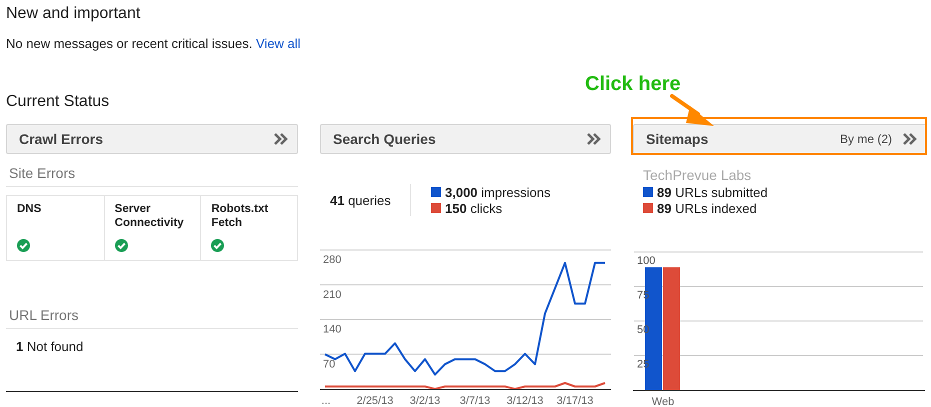 The image size is (931, 407). I want to click on status-message: No new messages or recent critical issues., so click(129, 43).